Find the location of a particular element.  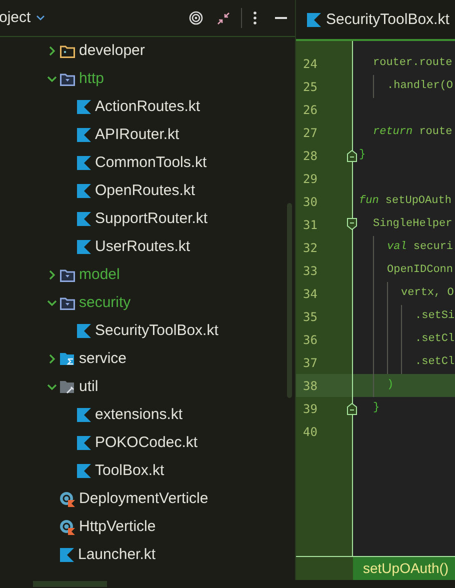

folder-sigma-icon is located at coordinates (67, 359).